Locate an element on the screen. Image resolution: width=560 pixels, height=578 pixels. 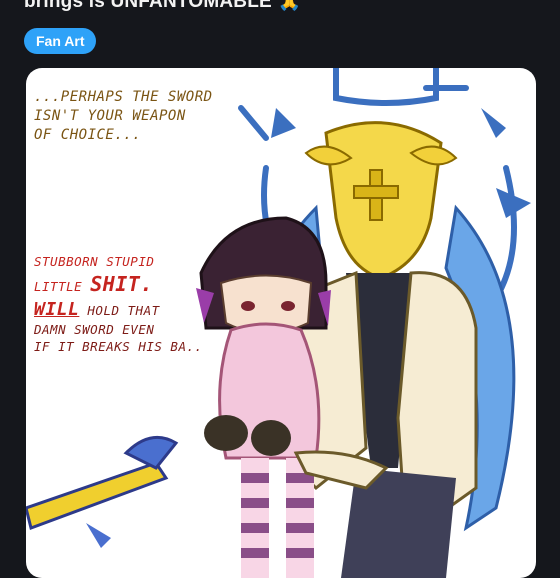
caption-top-line-1: ...PERHAPS THE SWORD is located at coordinates (123, 97).